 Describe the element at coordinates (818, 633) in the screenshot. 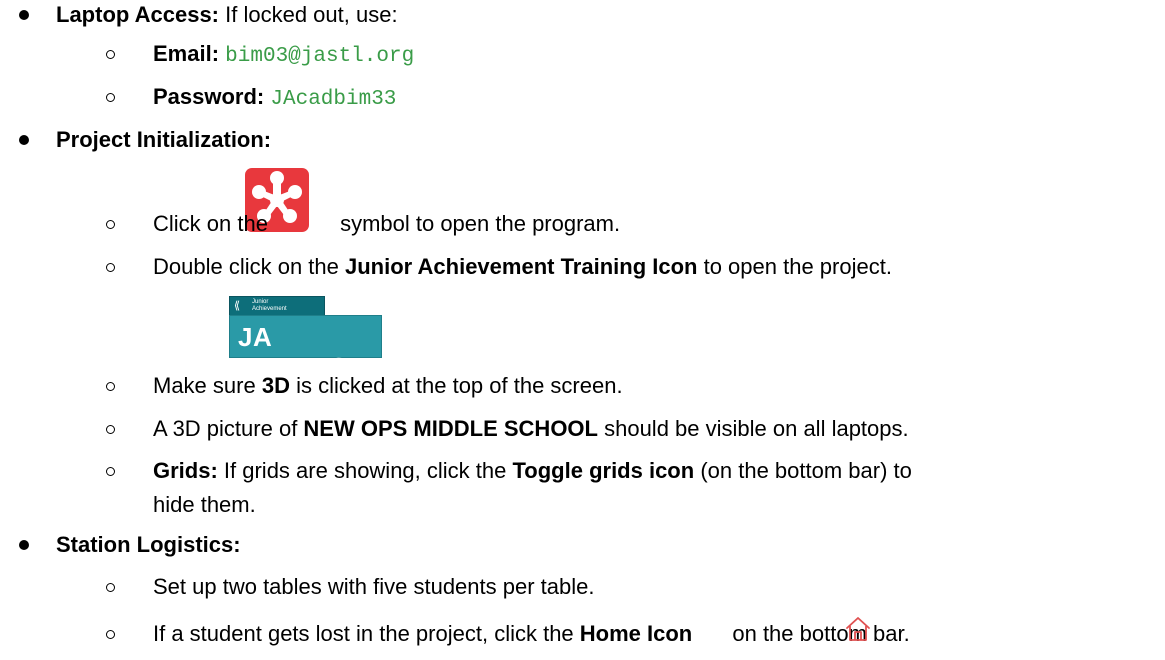

I see `lost-after-text: on the bottom bar.` at that location.